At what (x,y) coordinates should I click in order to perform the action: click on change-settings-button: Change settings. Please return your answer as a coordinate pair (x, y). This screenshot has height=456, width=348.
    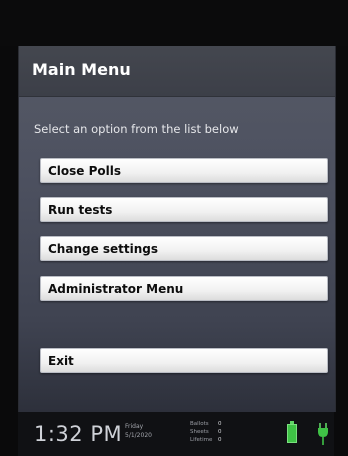
    Looking at the image, I should click on (184, 248).